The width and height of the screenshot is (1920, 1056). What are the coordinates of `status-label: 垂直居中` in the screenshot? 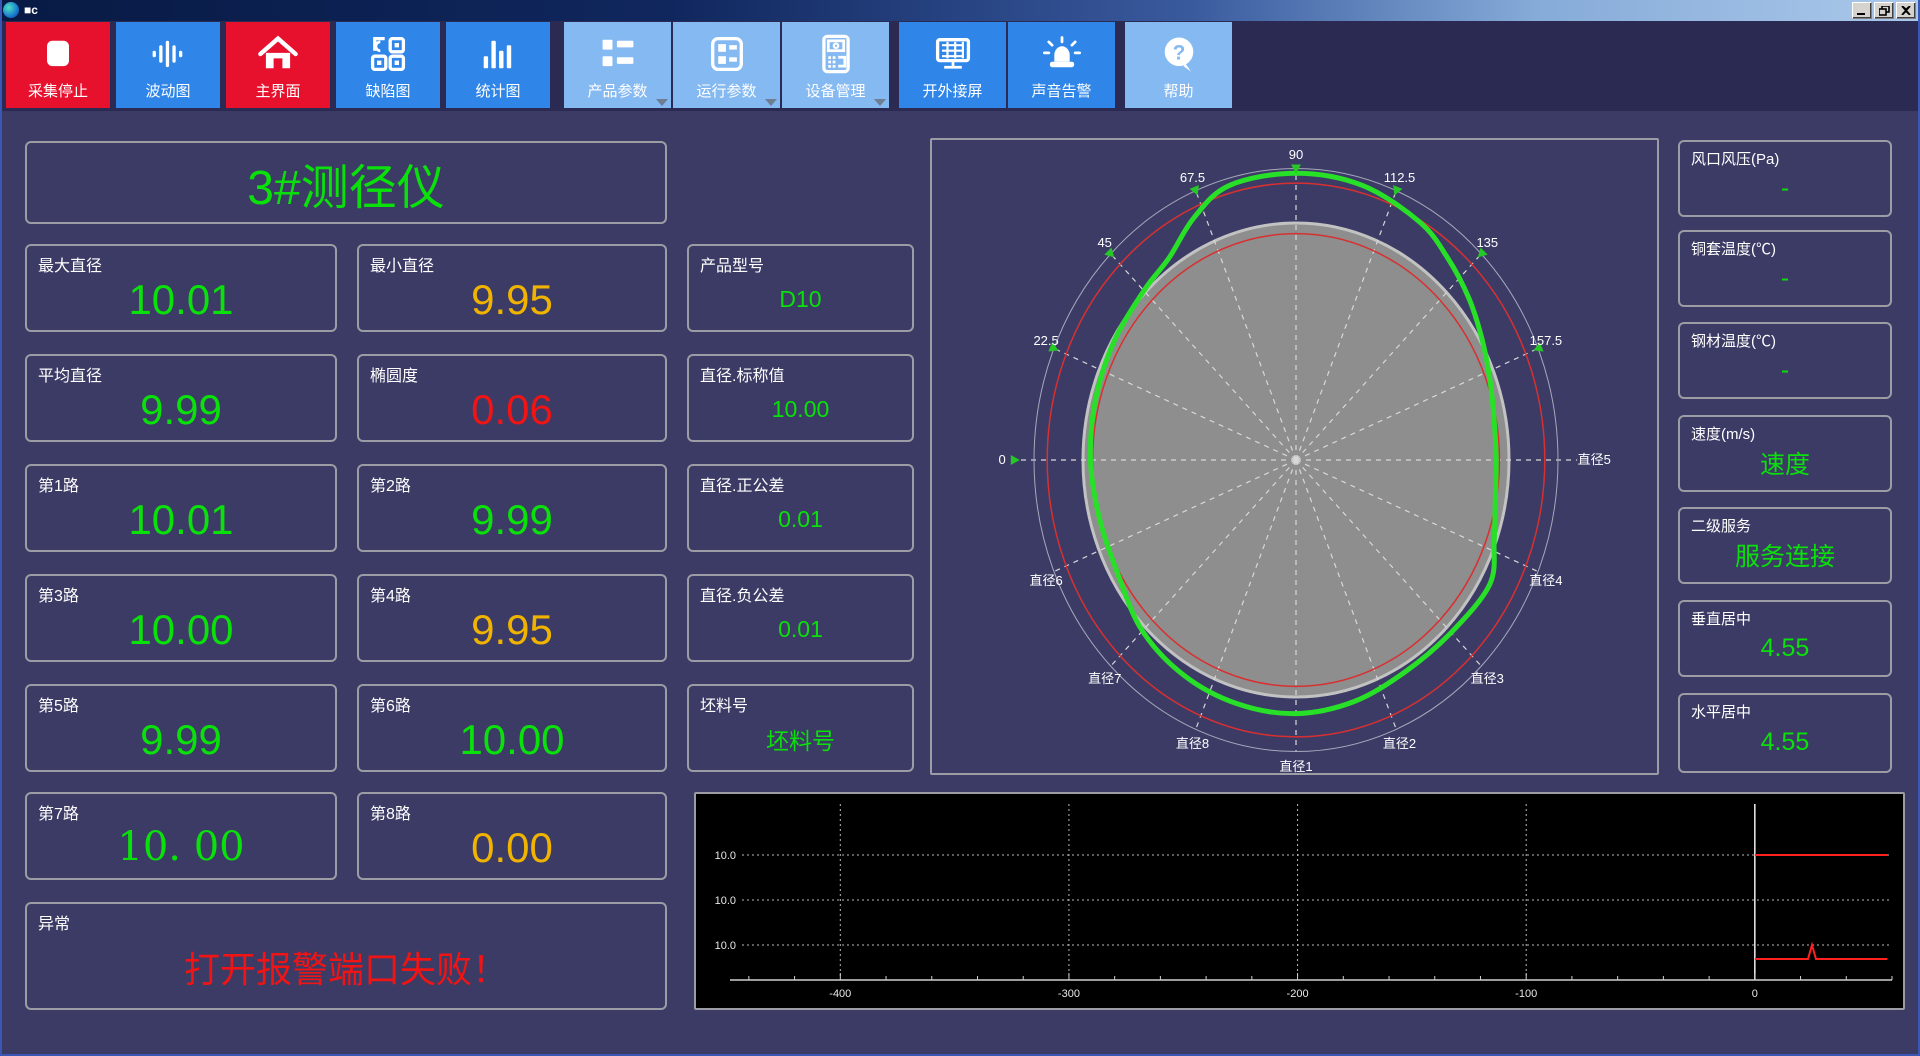 It's located at (1721, 619).